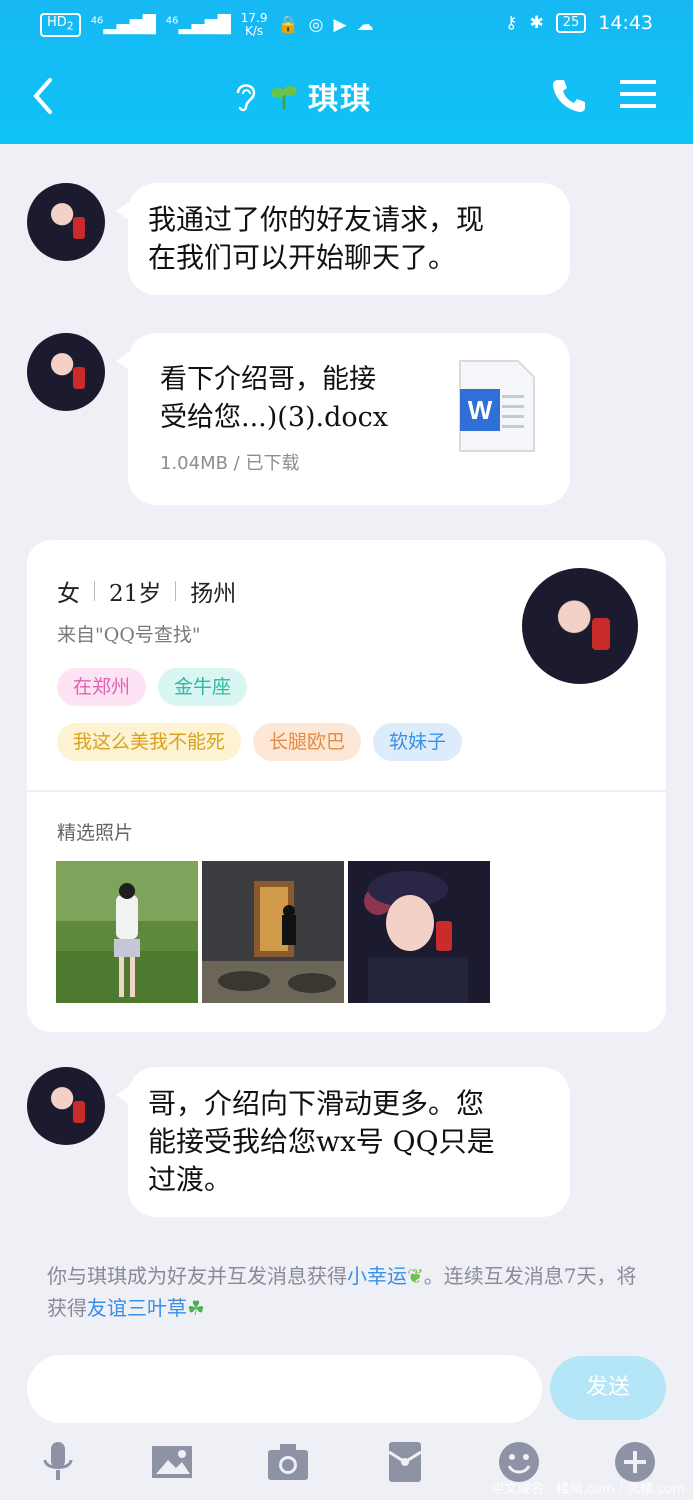 Image resolution: width=693 pixels, height=1500 pixels. Describe the element at coordinates (377, 1276) in the screenshot. I see `lucky-link: 小幸运` at that location.